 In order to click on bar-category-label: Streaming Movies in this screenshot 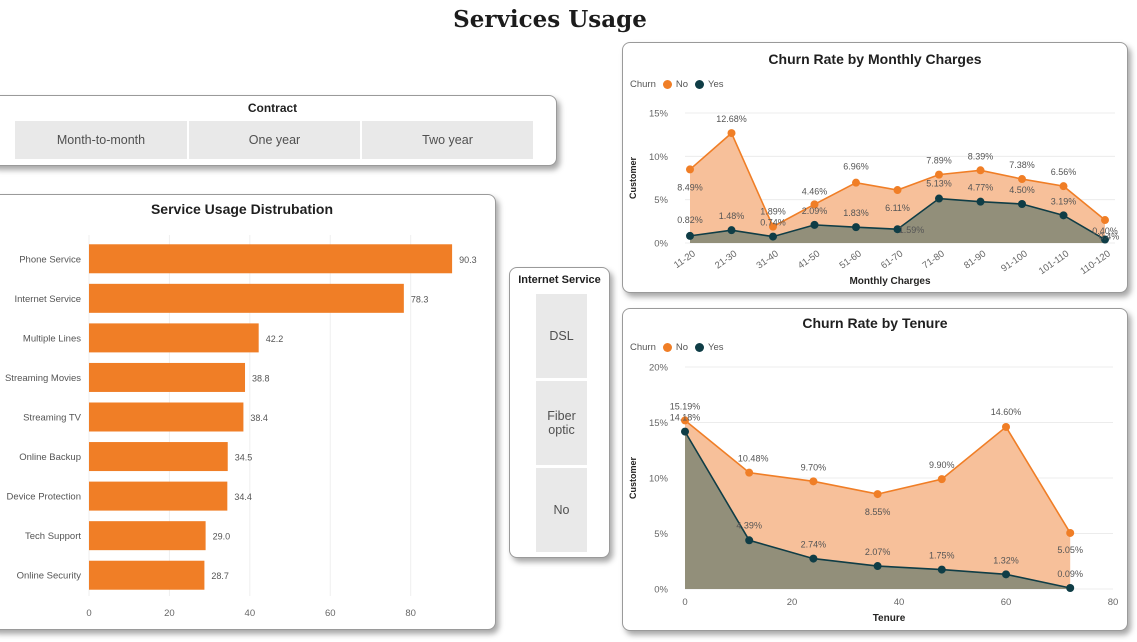, I will do `click(43, 378)`.